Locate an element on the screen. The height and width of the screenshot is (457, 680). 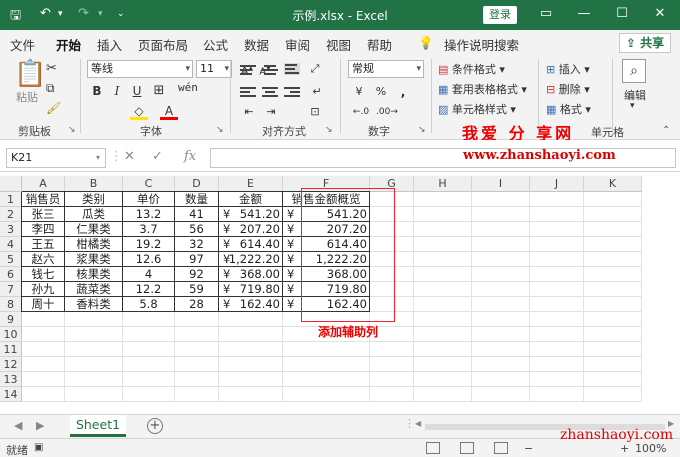
category-cell: 浆果类 is located at coordinates (94, 259).